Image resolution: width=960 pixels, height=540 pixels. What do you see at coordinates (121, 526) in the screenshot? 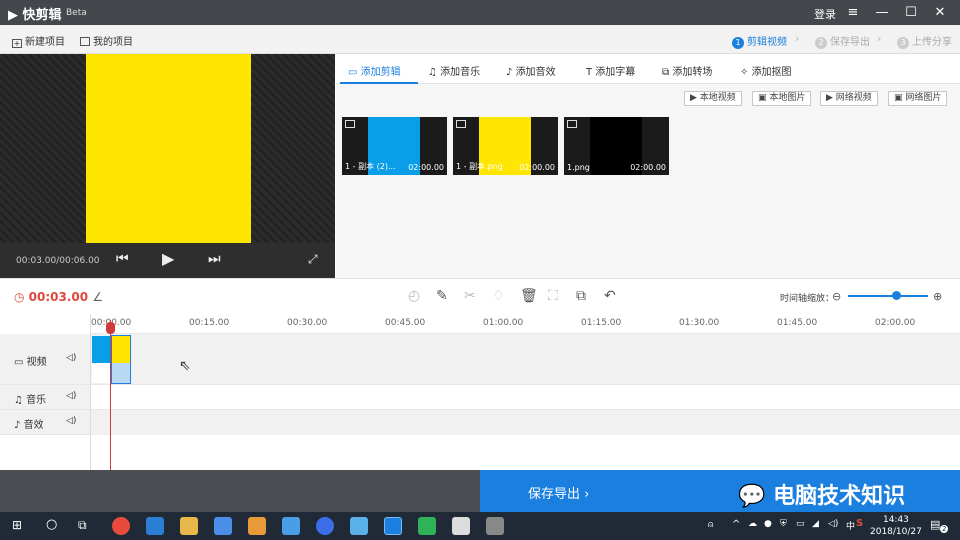
I see `chrome-icon` at bounding box center [121, 526].